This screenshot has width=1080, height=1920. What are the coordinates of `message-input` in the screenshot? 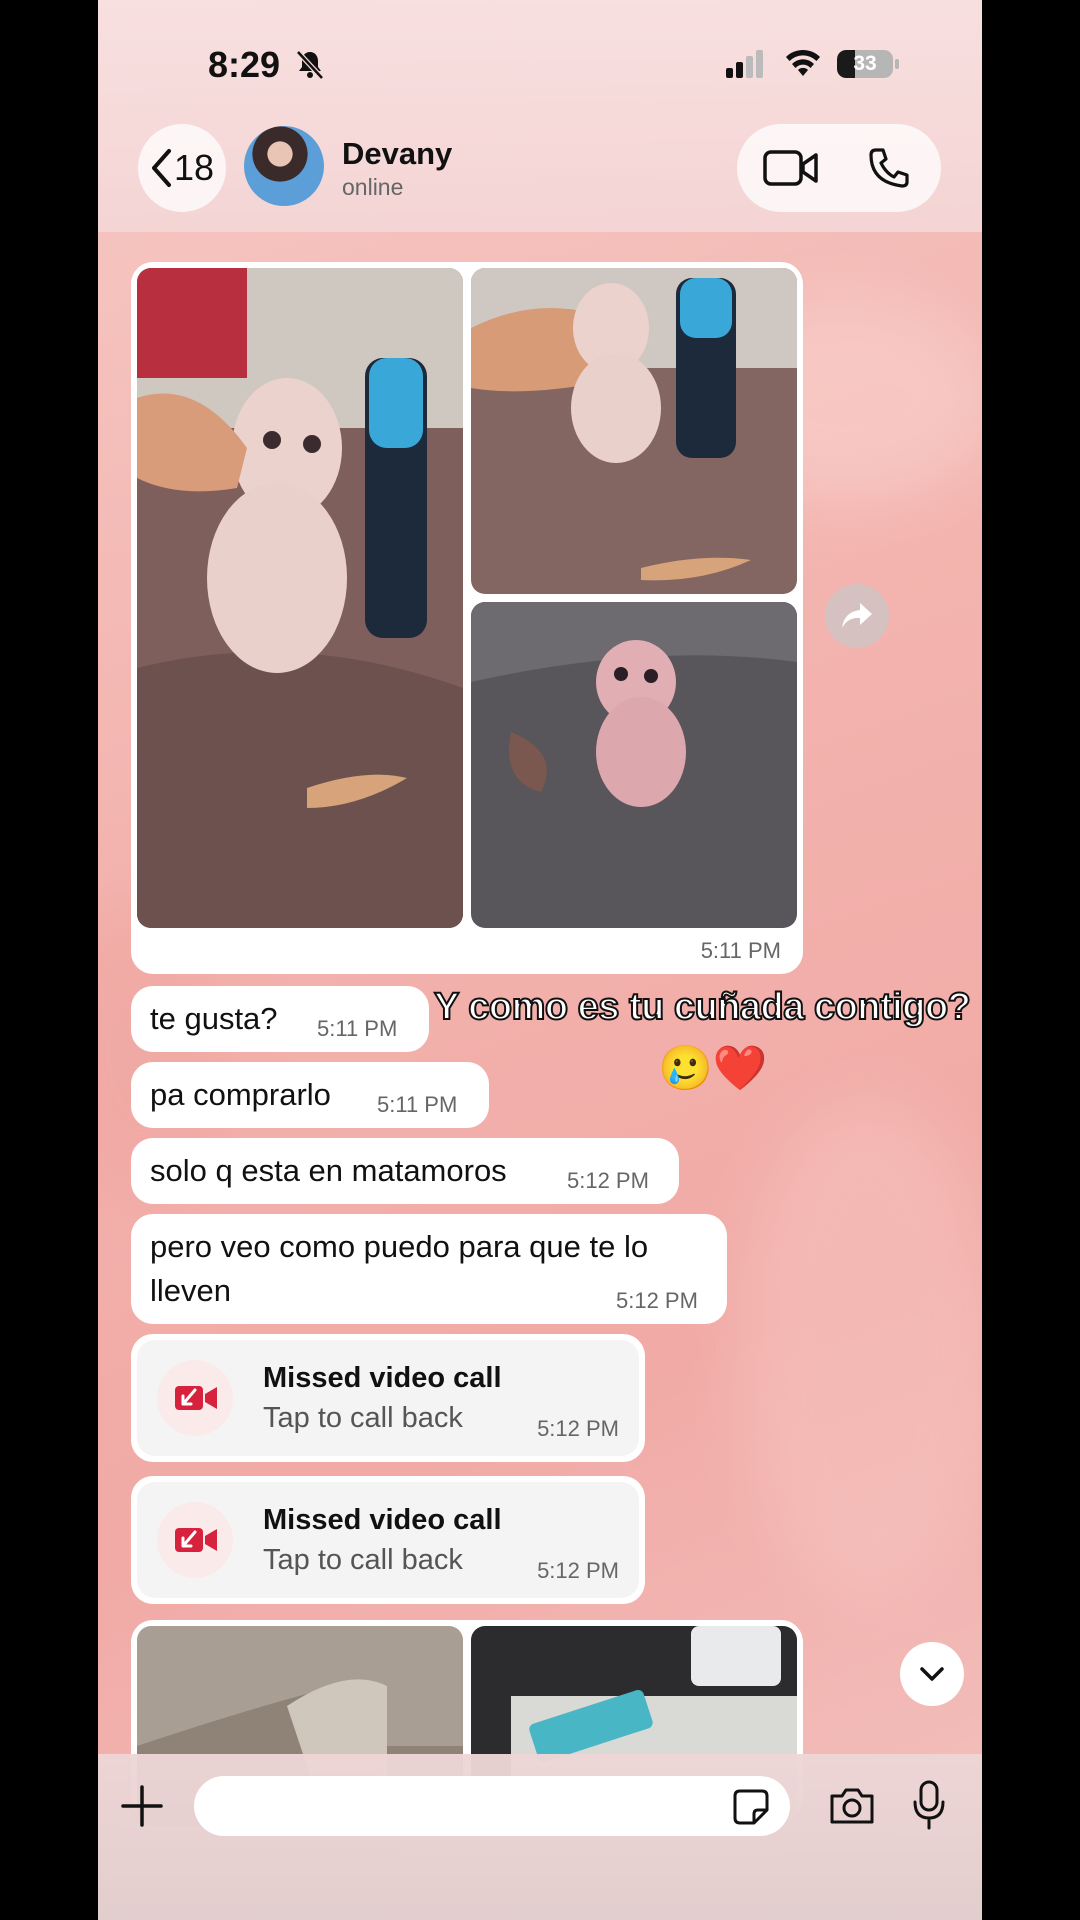 It's located at (492, 1806).